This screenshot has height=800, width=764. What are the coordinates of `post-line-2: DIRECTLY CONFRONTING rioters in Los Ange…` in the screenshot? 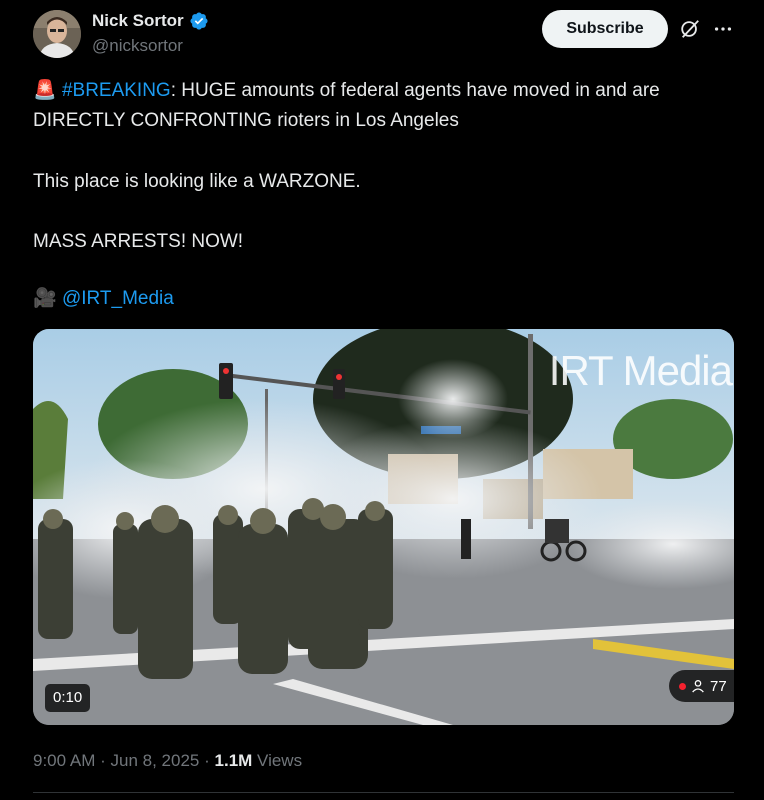 It's located at (246, 120).